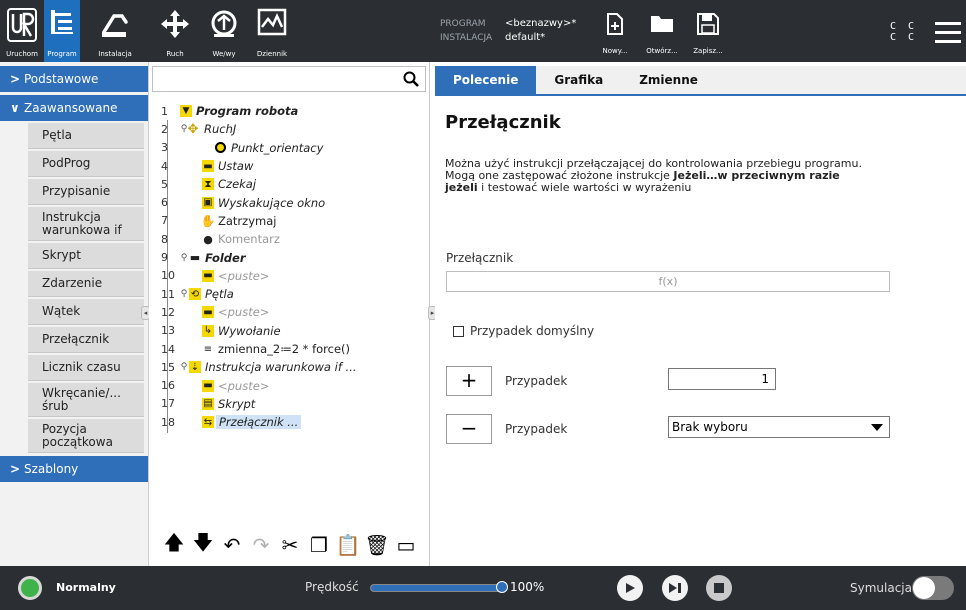  Describe the element at coordinates (527, 587) in the screenshot. I see `speed-percent: 100%` at that location.